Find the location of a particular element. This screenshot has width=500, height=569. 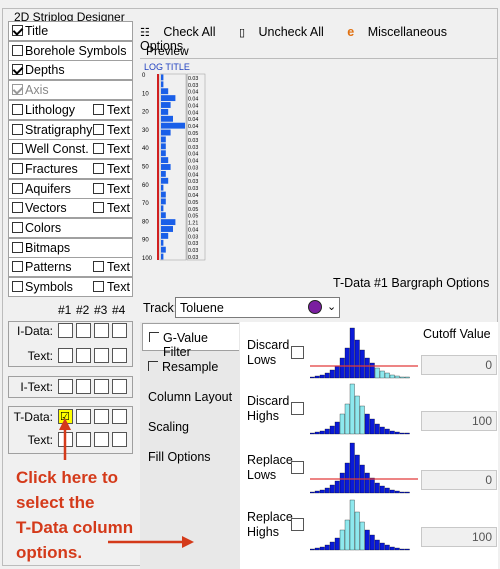

column-header: #1 is located at coordinates (65, 309).